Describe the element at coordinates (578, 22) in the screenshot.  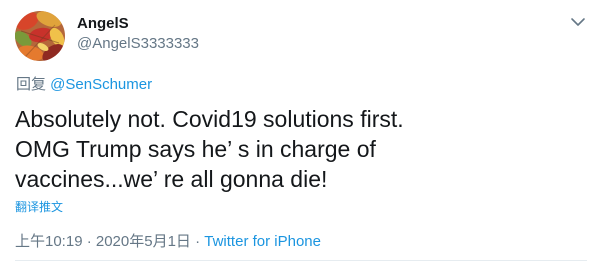
I see `chevron-down-icon` at that location.